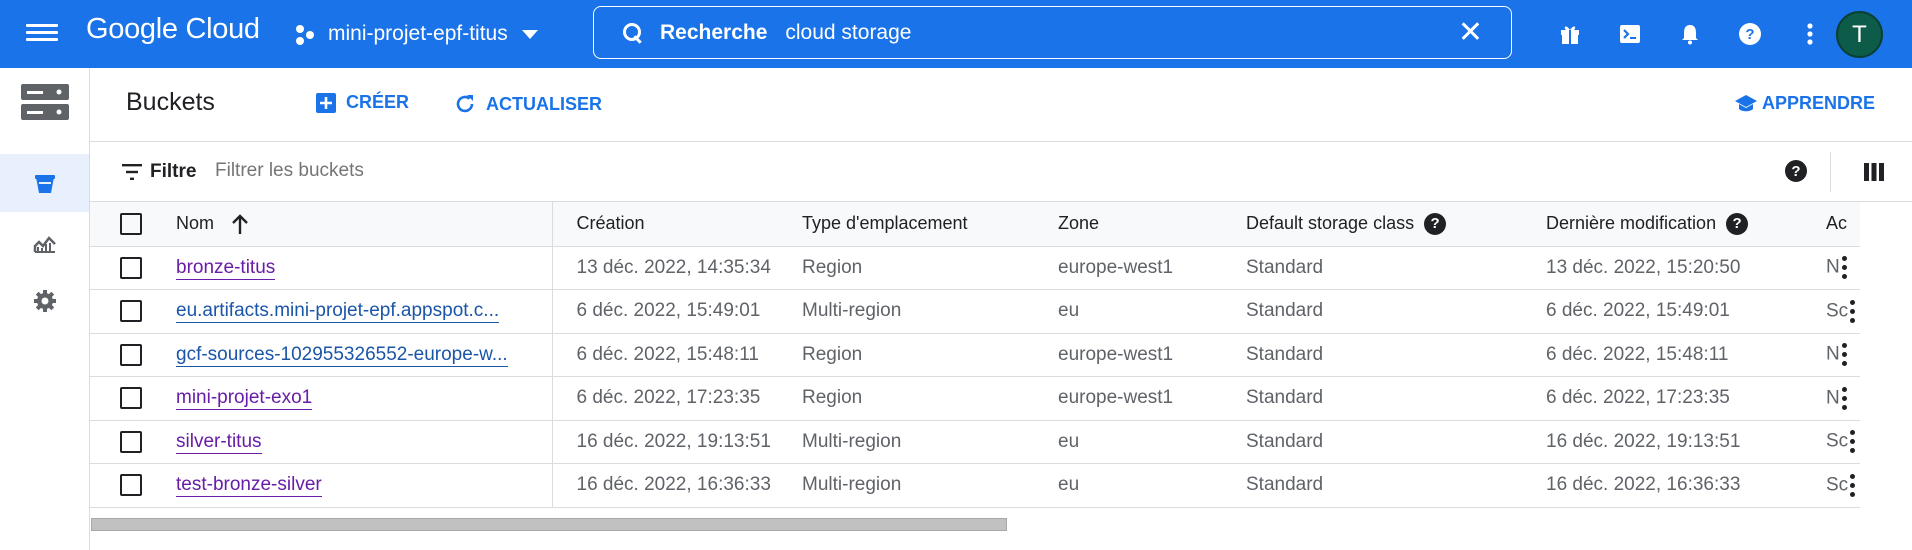 The width and height of the screenshot is (1912, 550). What do you see at coordinates (1570, 34) in the screenshot?
I see `gift-icon` at bounding box center [1570, 34].